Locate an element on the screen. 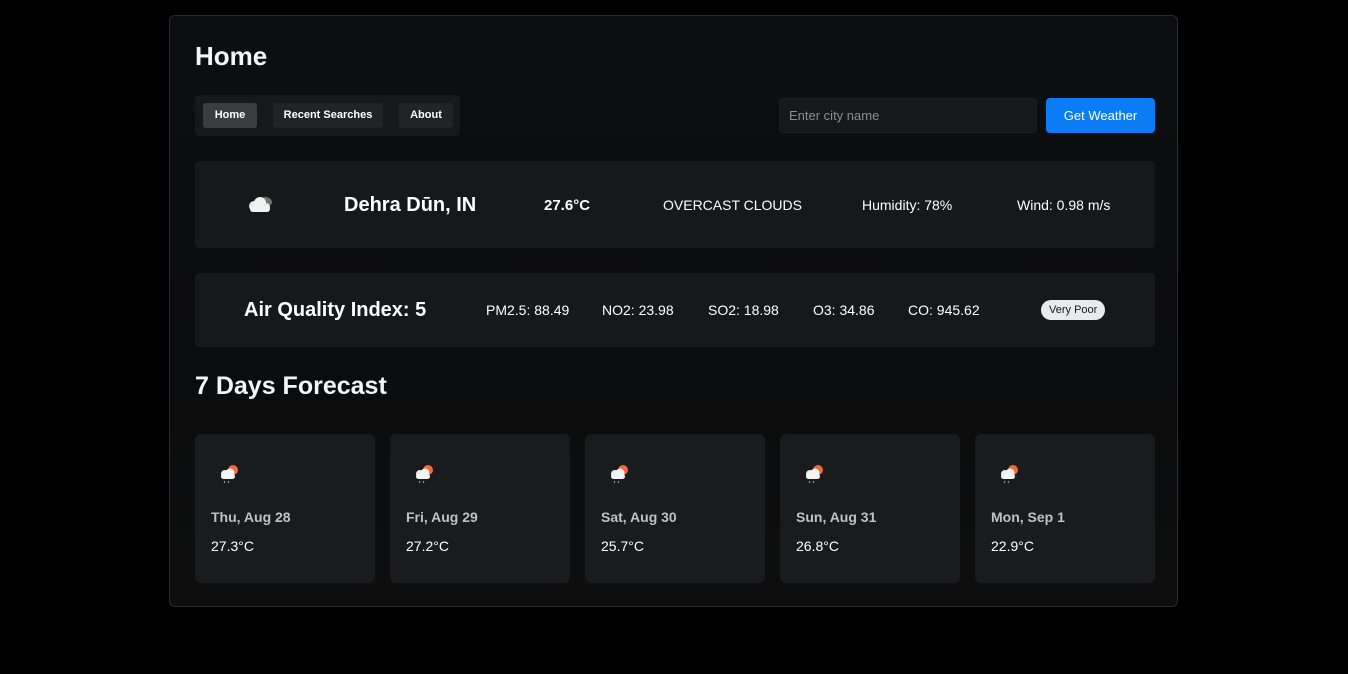  aqi-title: Air Quality Index: 5 is located at coordinates (335, 310).